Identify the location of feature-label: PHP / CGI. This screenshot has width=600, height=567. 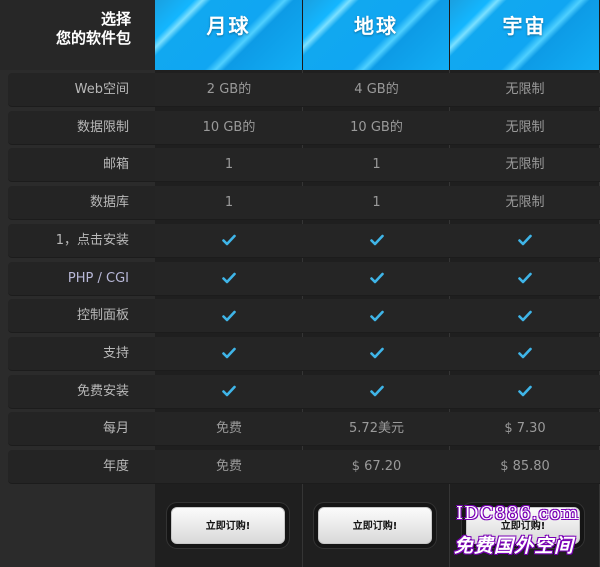
(81, 278).